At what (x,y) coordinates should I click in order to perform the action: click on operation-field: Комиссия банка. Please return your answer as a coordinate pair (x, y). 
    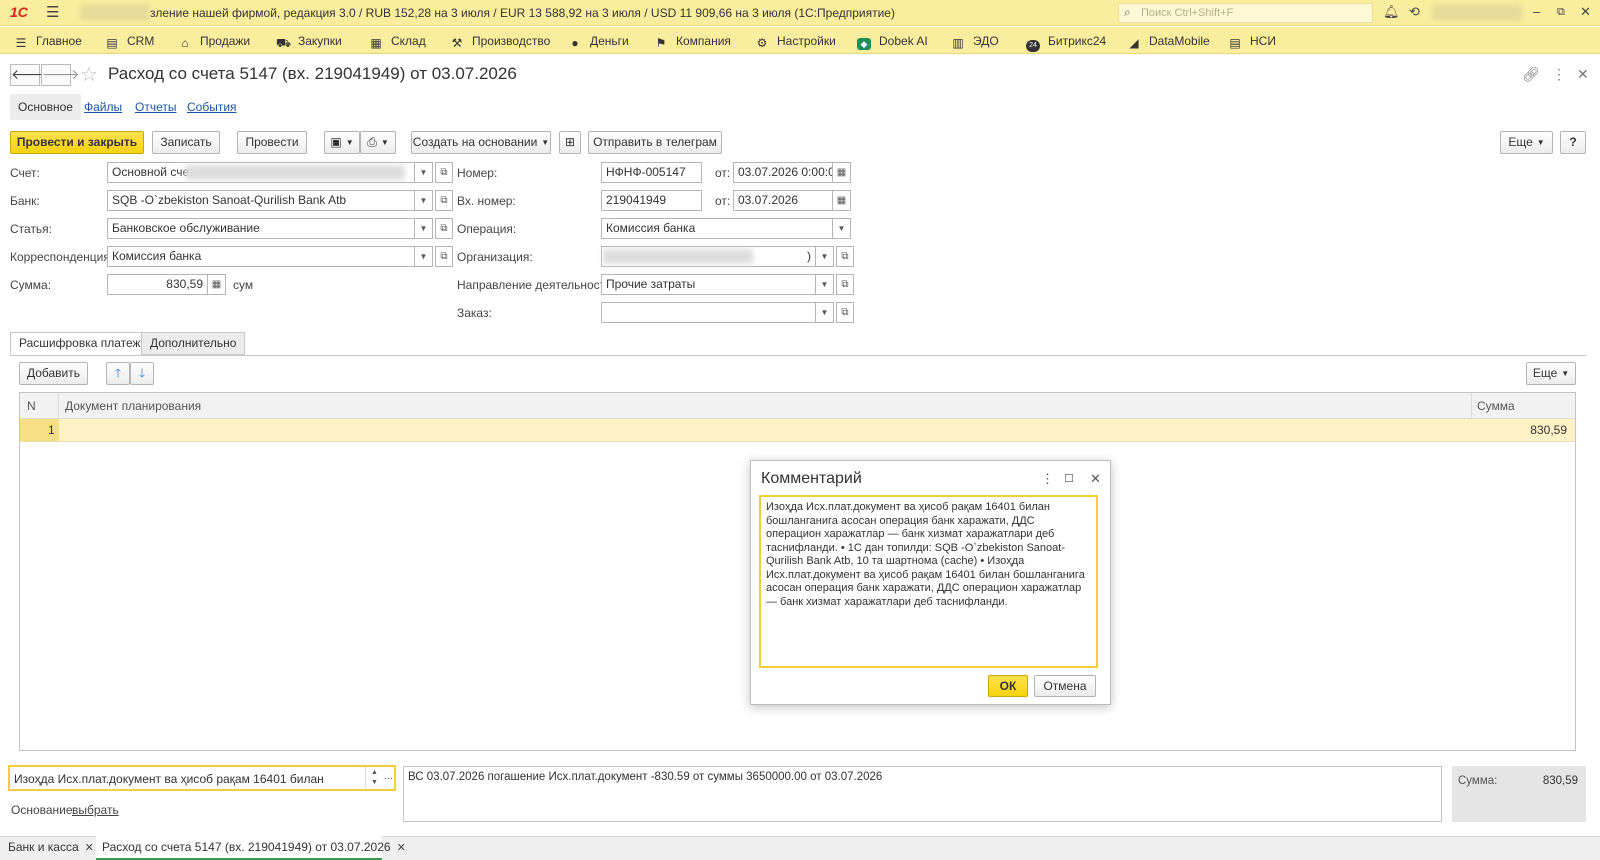
    Looking at the image, I should click on (717, 228).